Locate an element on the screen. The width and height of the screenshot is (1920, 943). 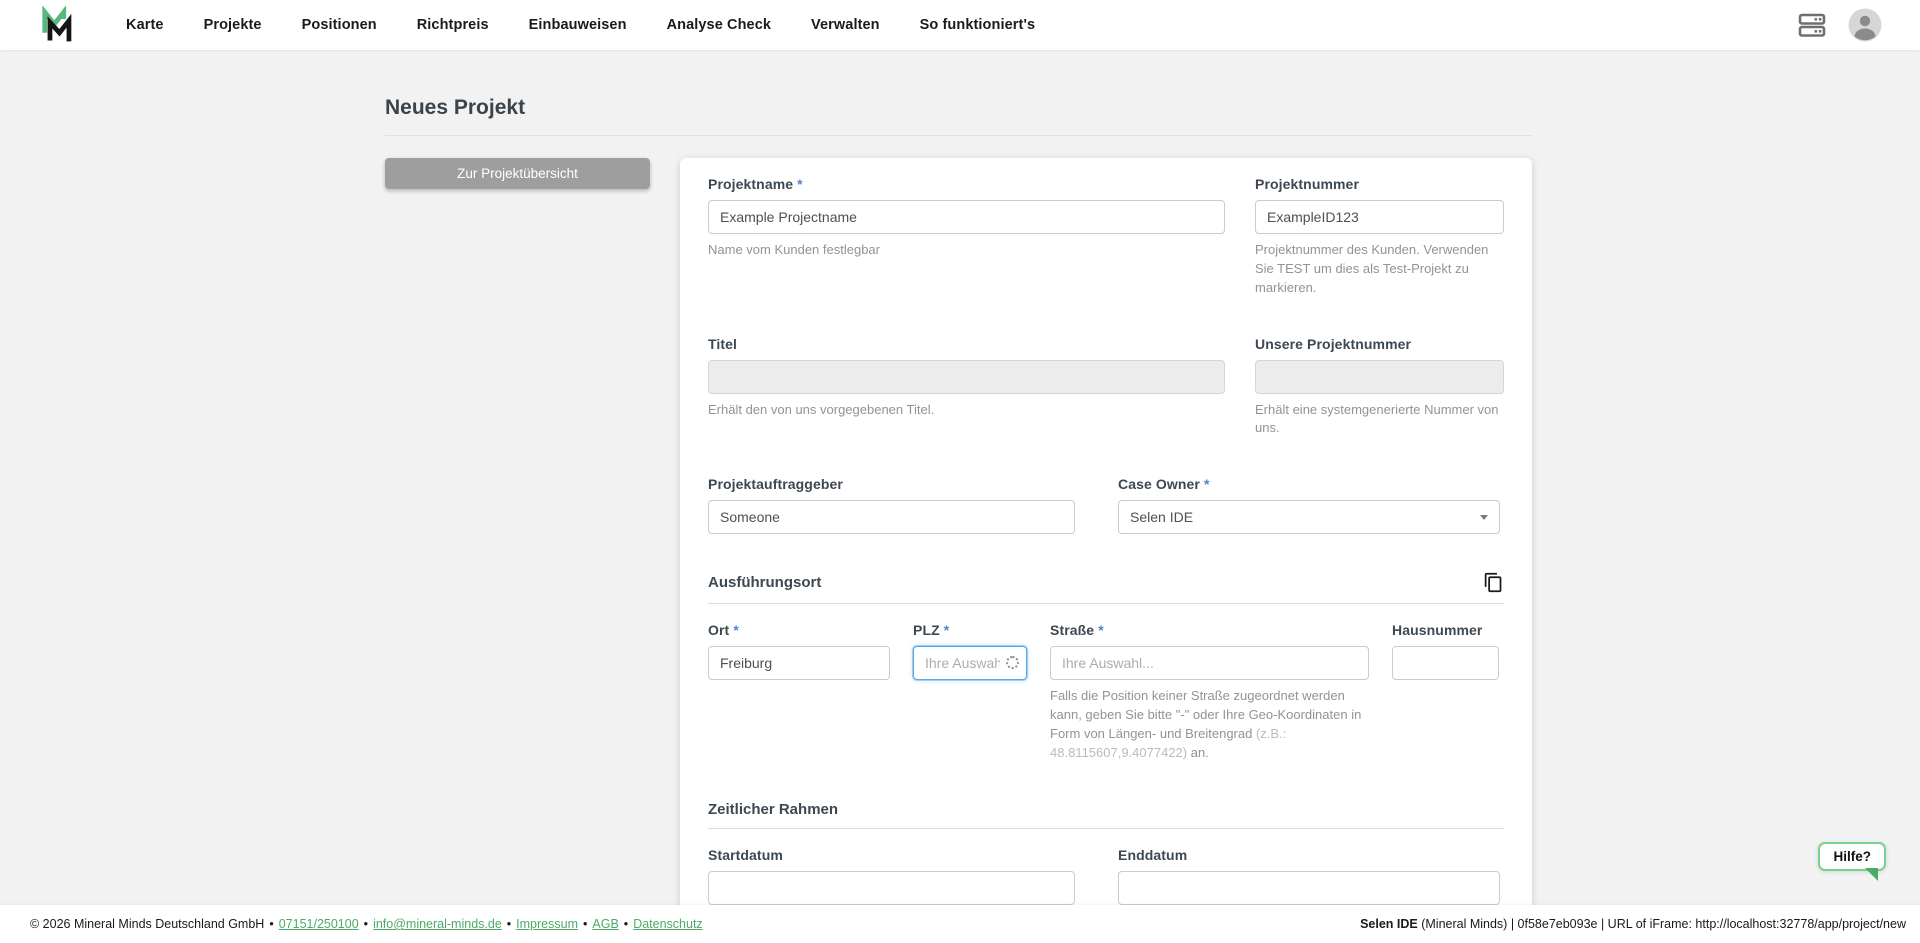
startdatum-label: Startdatum is located at coordinates (745, 854).